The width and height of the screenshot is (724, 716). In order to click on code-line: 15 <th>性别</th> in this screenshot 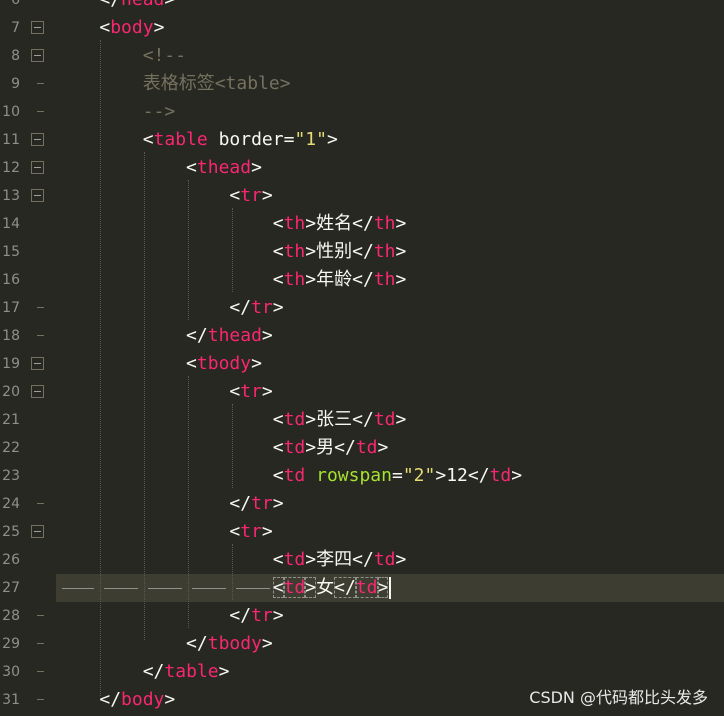, I will do `click(362, 252)`.